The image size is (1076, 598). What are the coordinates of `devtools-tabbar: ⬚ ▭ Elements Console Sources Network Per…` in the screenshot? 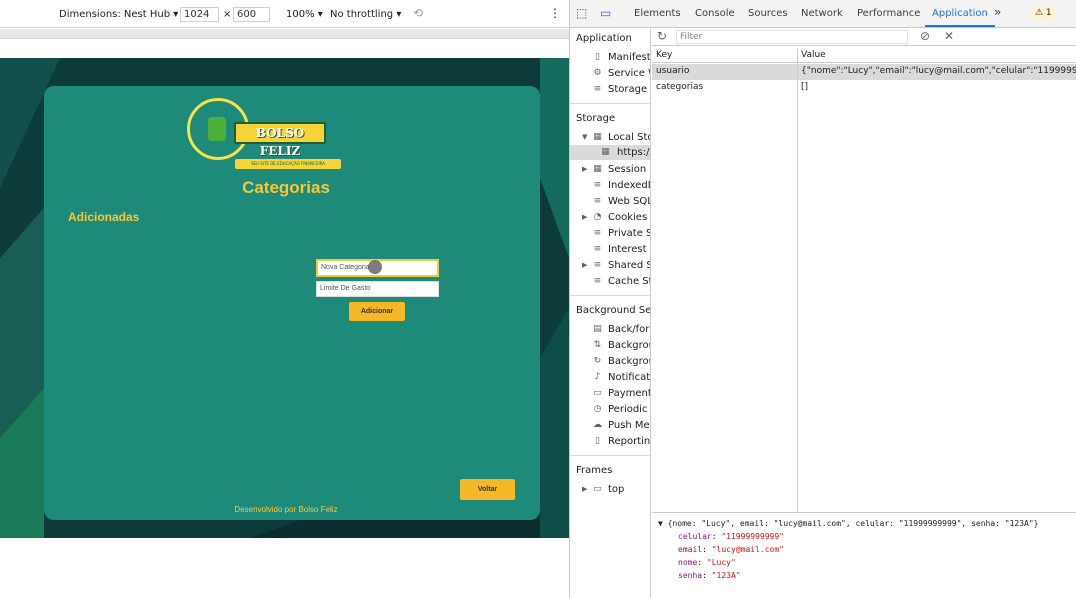 It's located at (823, 14).